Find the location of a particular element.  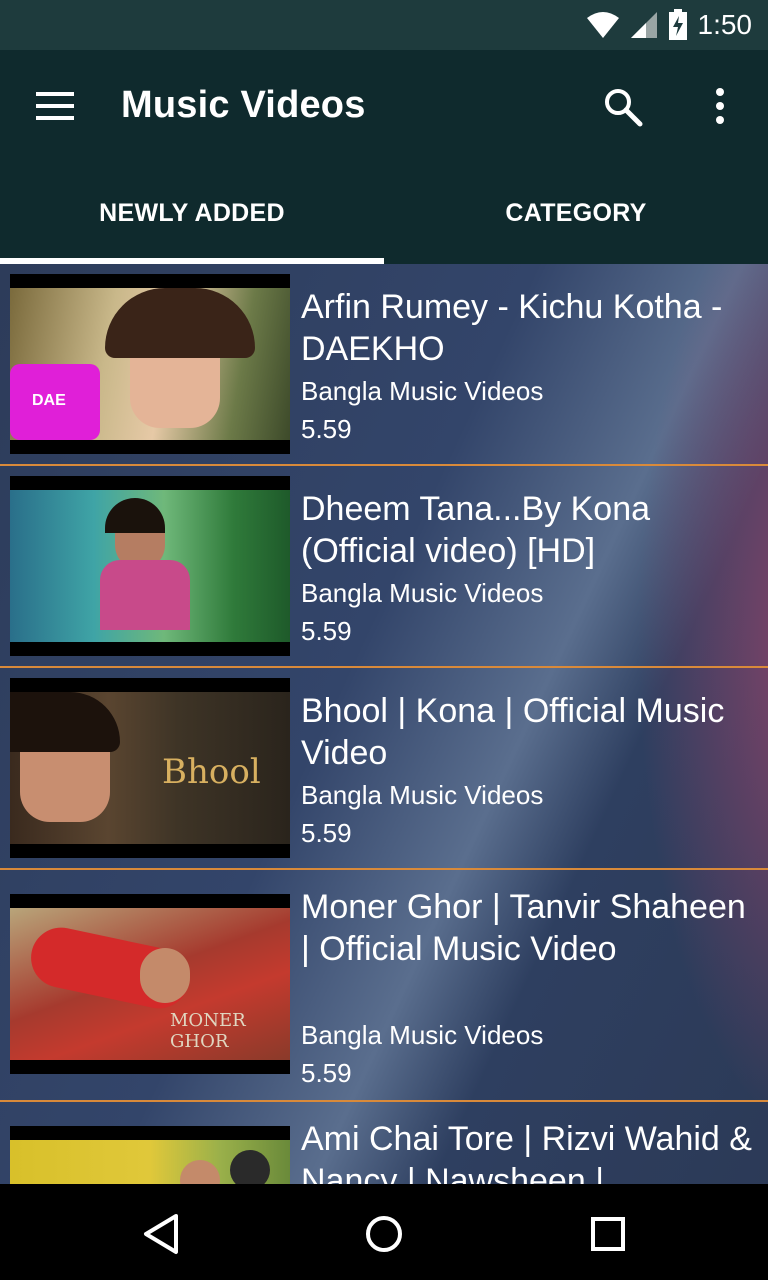

thumbnail-title-text: Bhool is located at coordinates (211, 772).